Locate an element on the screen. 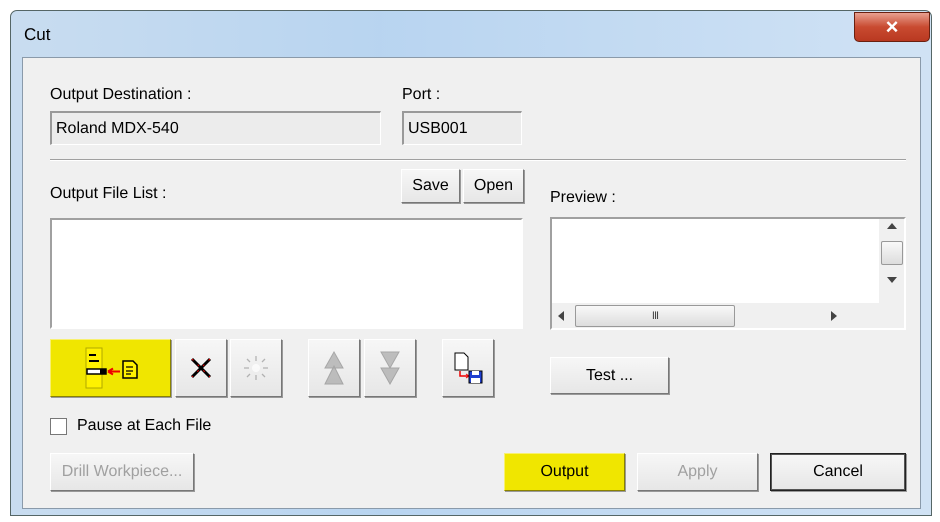  dialog-button: Output is located at coordinates (564, 472).